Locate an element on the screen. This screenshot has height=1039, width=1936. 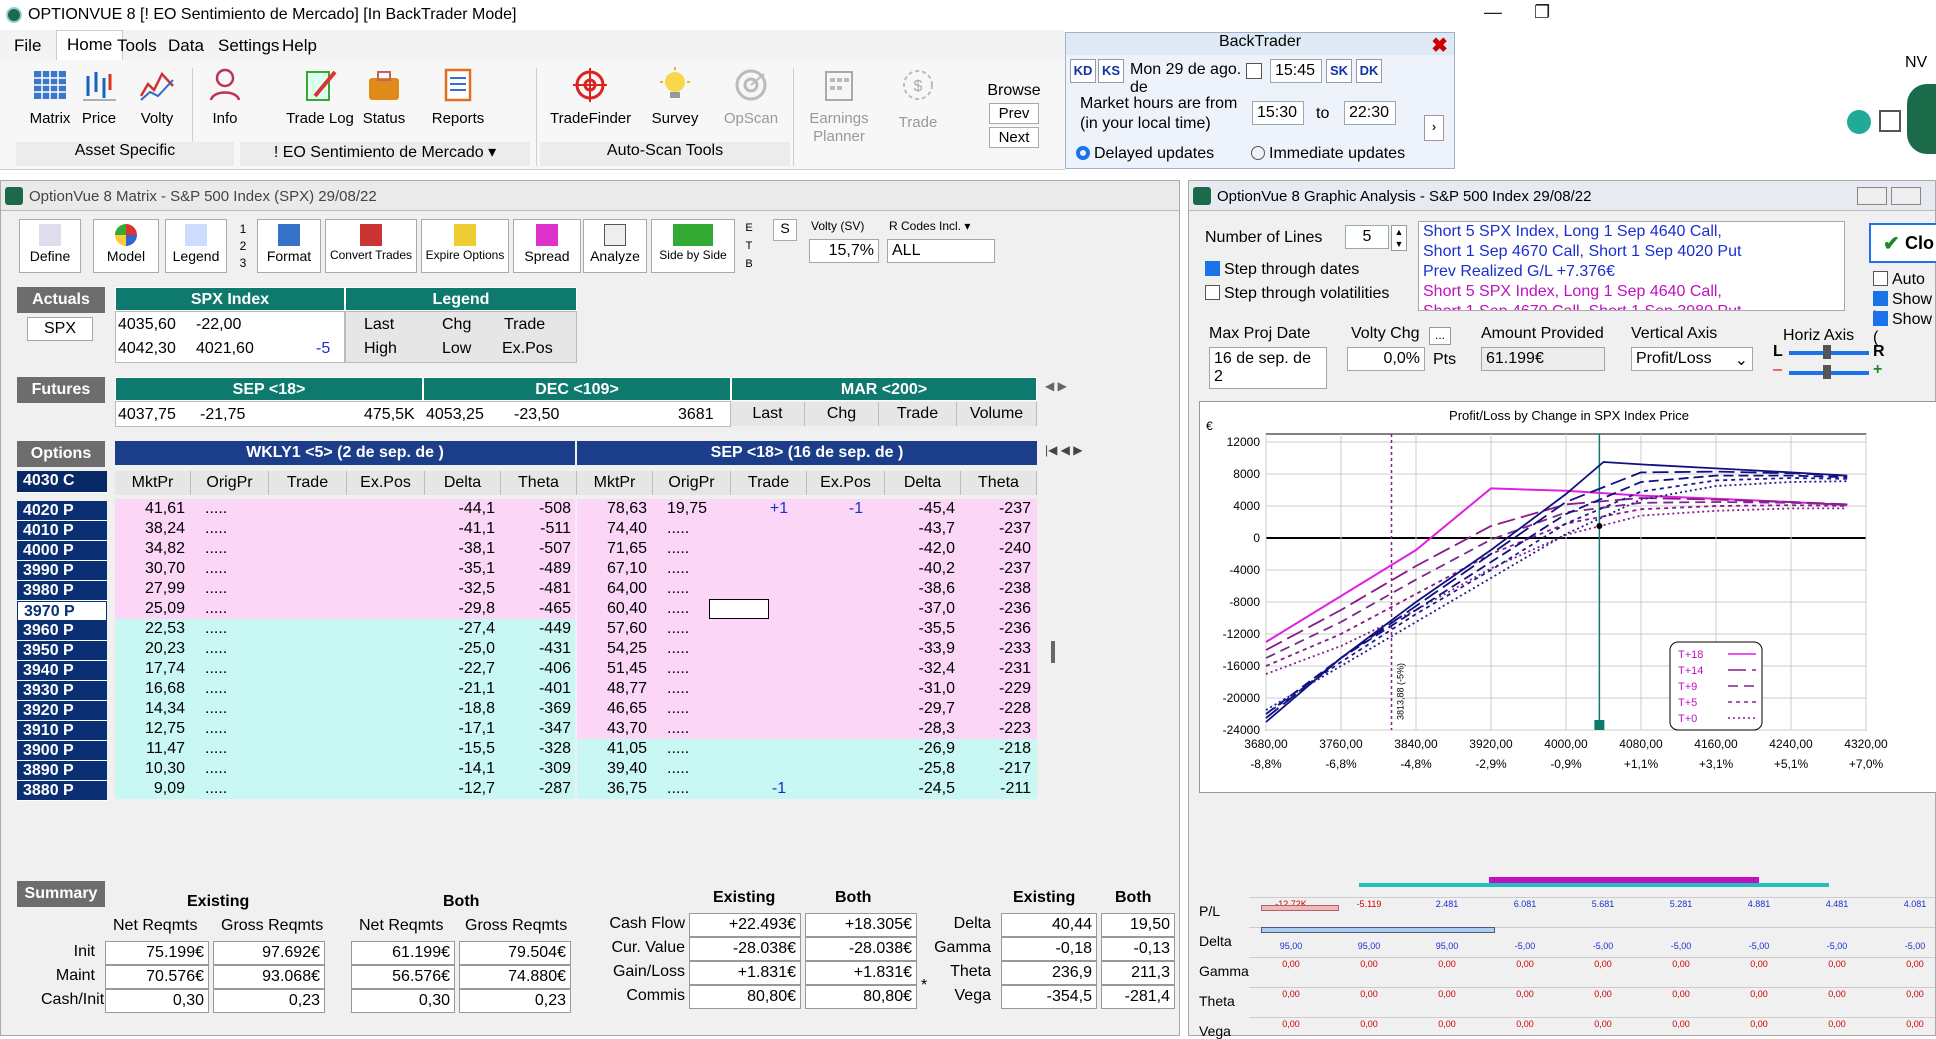
strike-label: 3990 P is located at coordinates (62, 571).